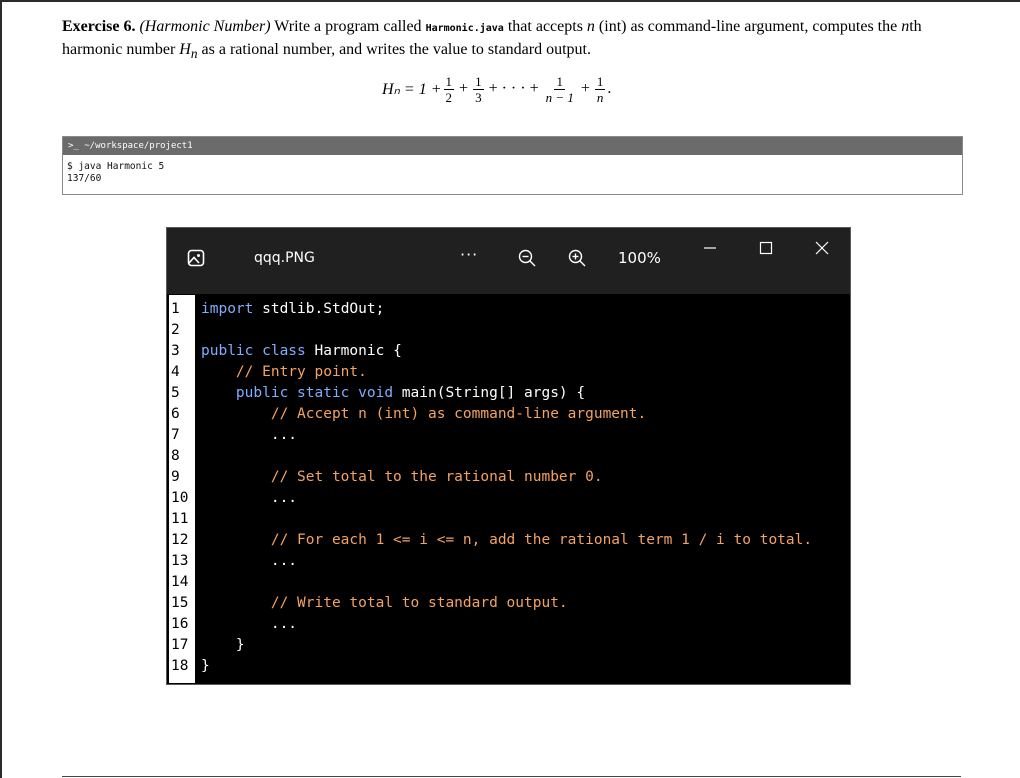 This screenshot has width=1020, height=778. Describe the element at coordinates (183, 414) in the screenshot. I see `line-number: 6` at that location.